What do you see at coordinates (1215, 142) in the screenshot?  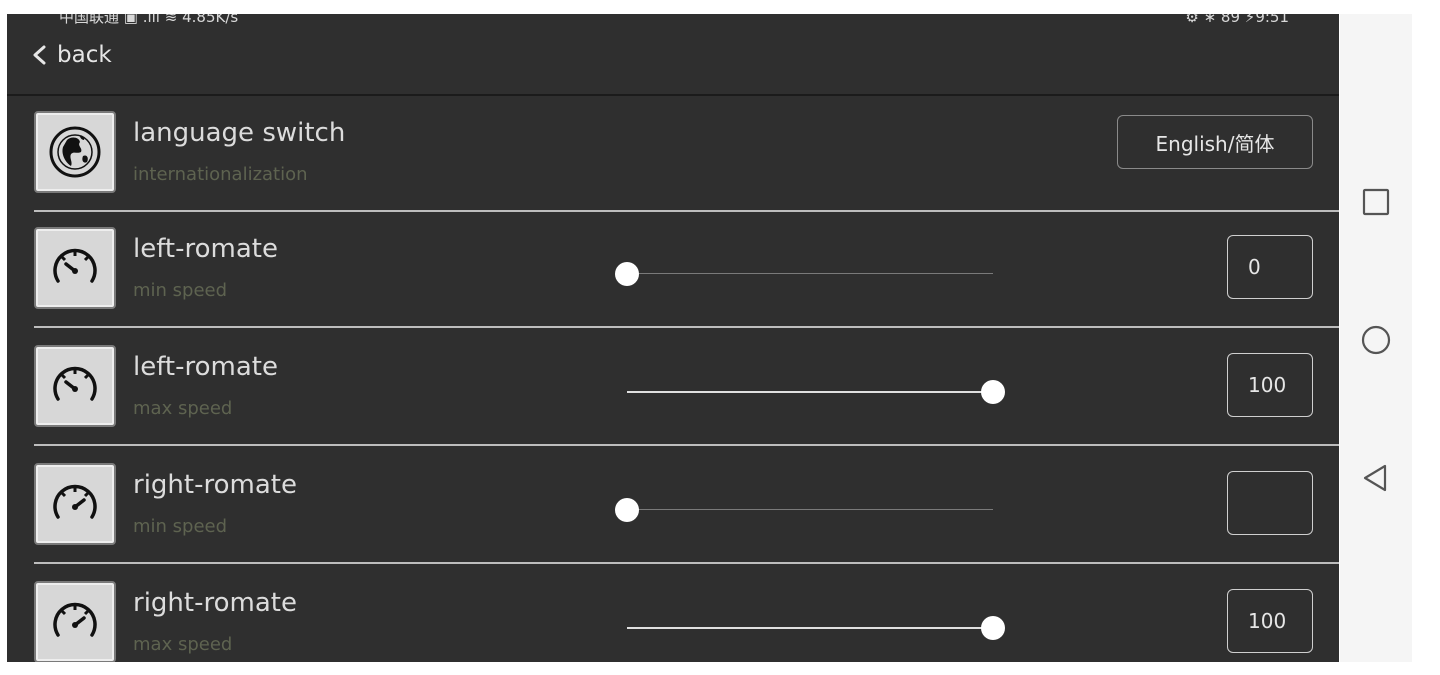 I see `language-switch-button: English/简体` at bounding box center [1215, 142].